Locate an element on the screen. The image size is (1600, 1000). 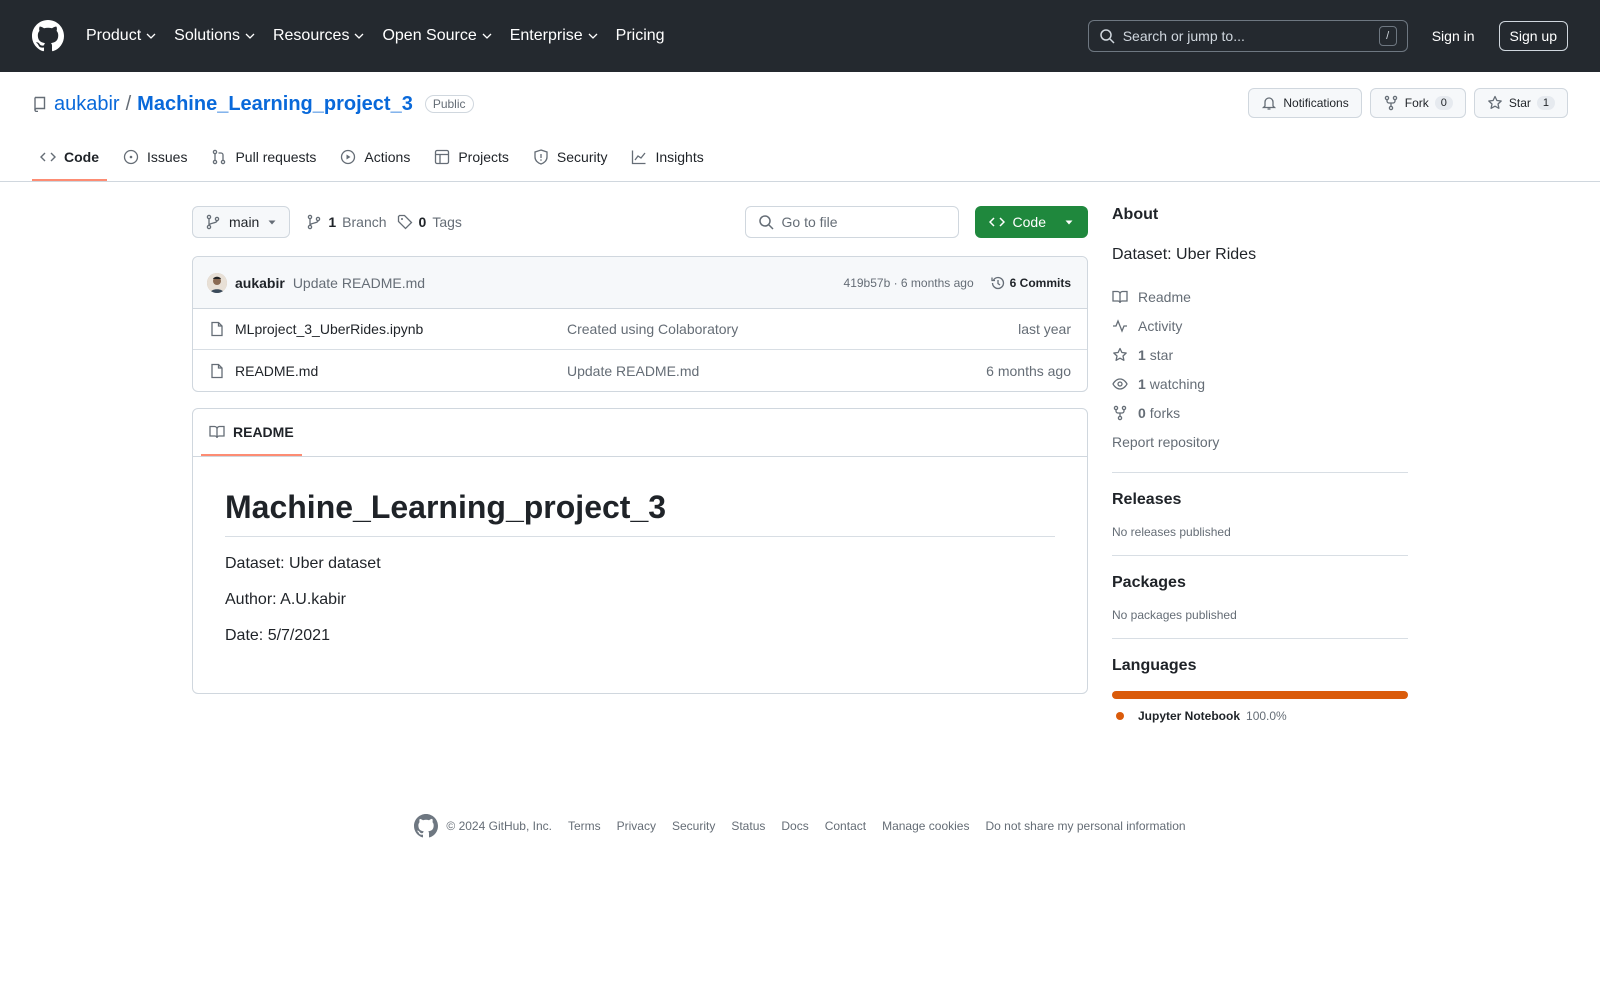
fork-icon is located at coordinates (1390, 103).